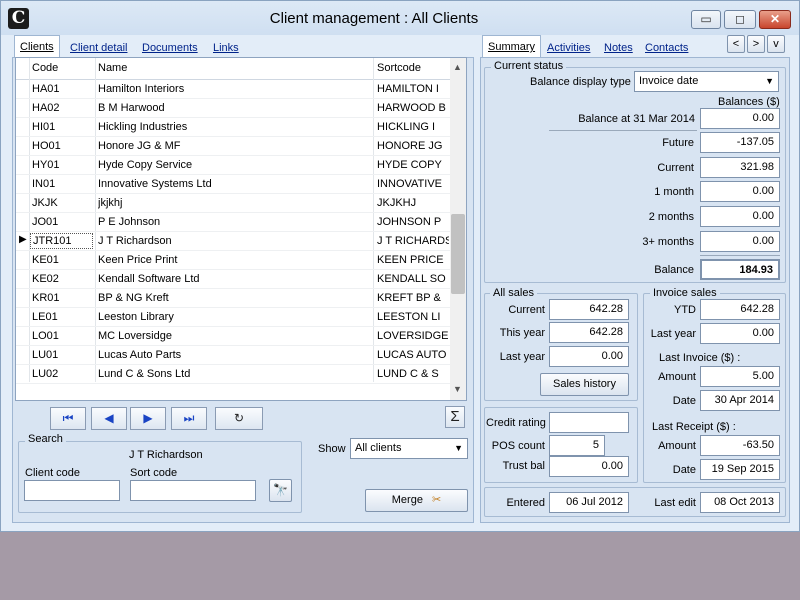 This screenshot has height=600, width=800. What do you see at coordinates (233, 241) in the screenshot?
I see `table-row: ▶ JTR101 J T Richardson J T RICHARDS` at bounding box center [233, 241].